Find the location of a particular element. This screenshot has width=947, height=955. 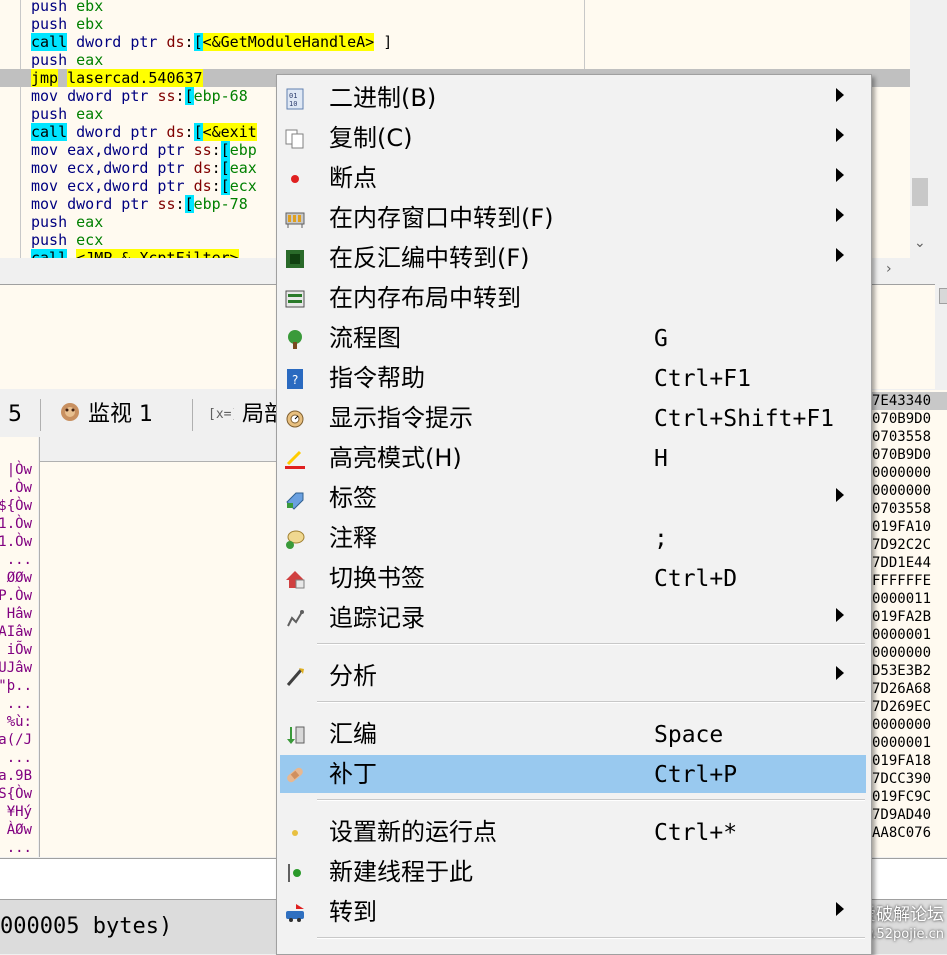

menu-item-new-thread: 新建线程于此 is located at coordinates (573, 872).